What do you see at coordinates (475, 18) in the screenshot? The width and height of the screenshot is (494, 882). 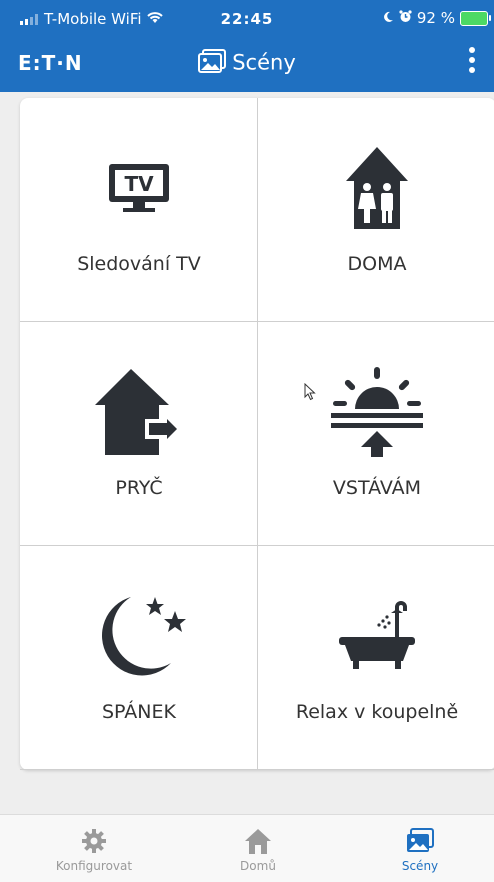 I see `battery-charging-icon` at bounding box center [475, 18].